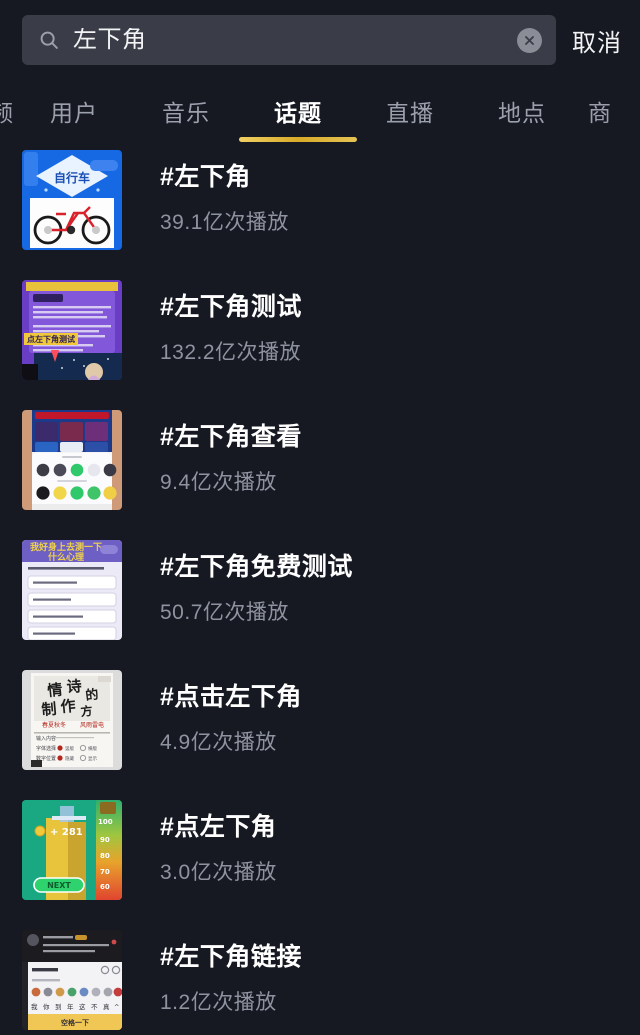 The image size is (640, 1035). Describe the element at coordinates (70, 1006) in the screenshot. I see `svg-text: 年` at that location.